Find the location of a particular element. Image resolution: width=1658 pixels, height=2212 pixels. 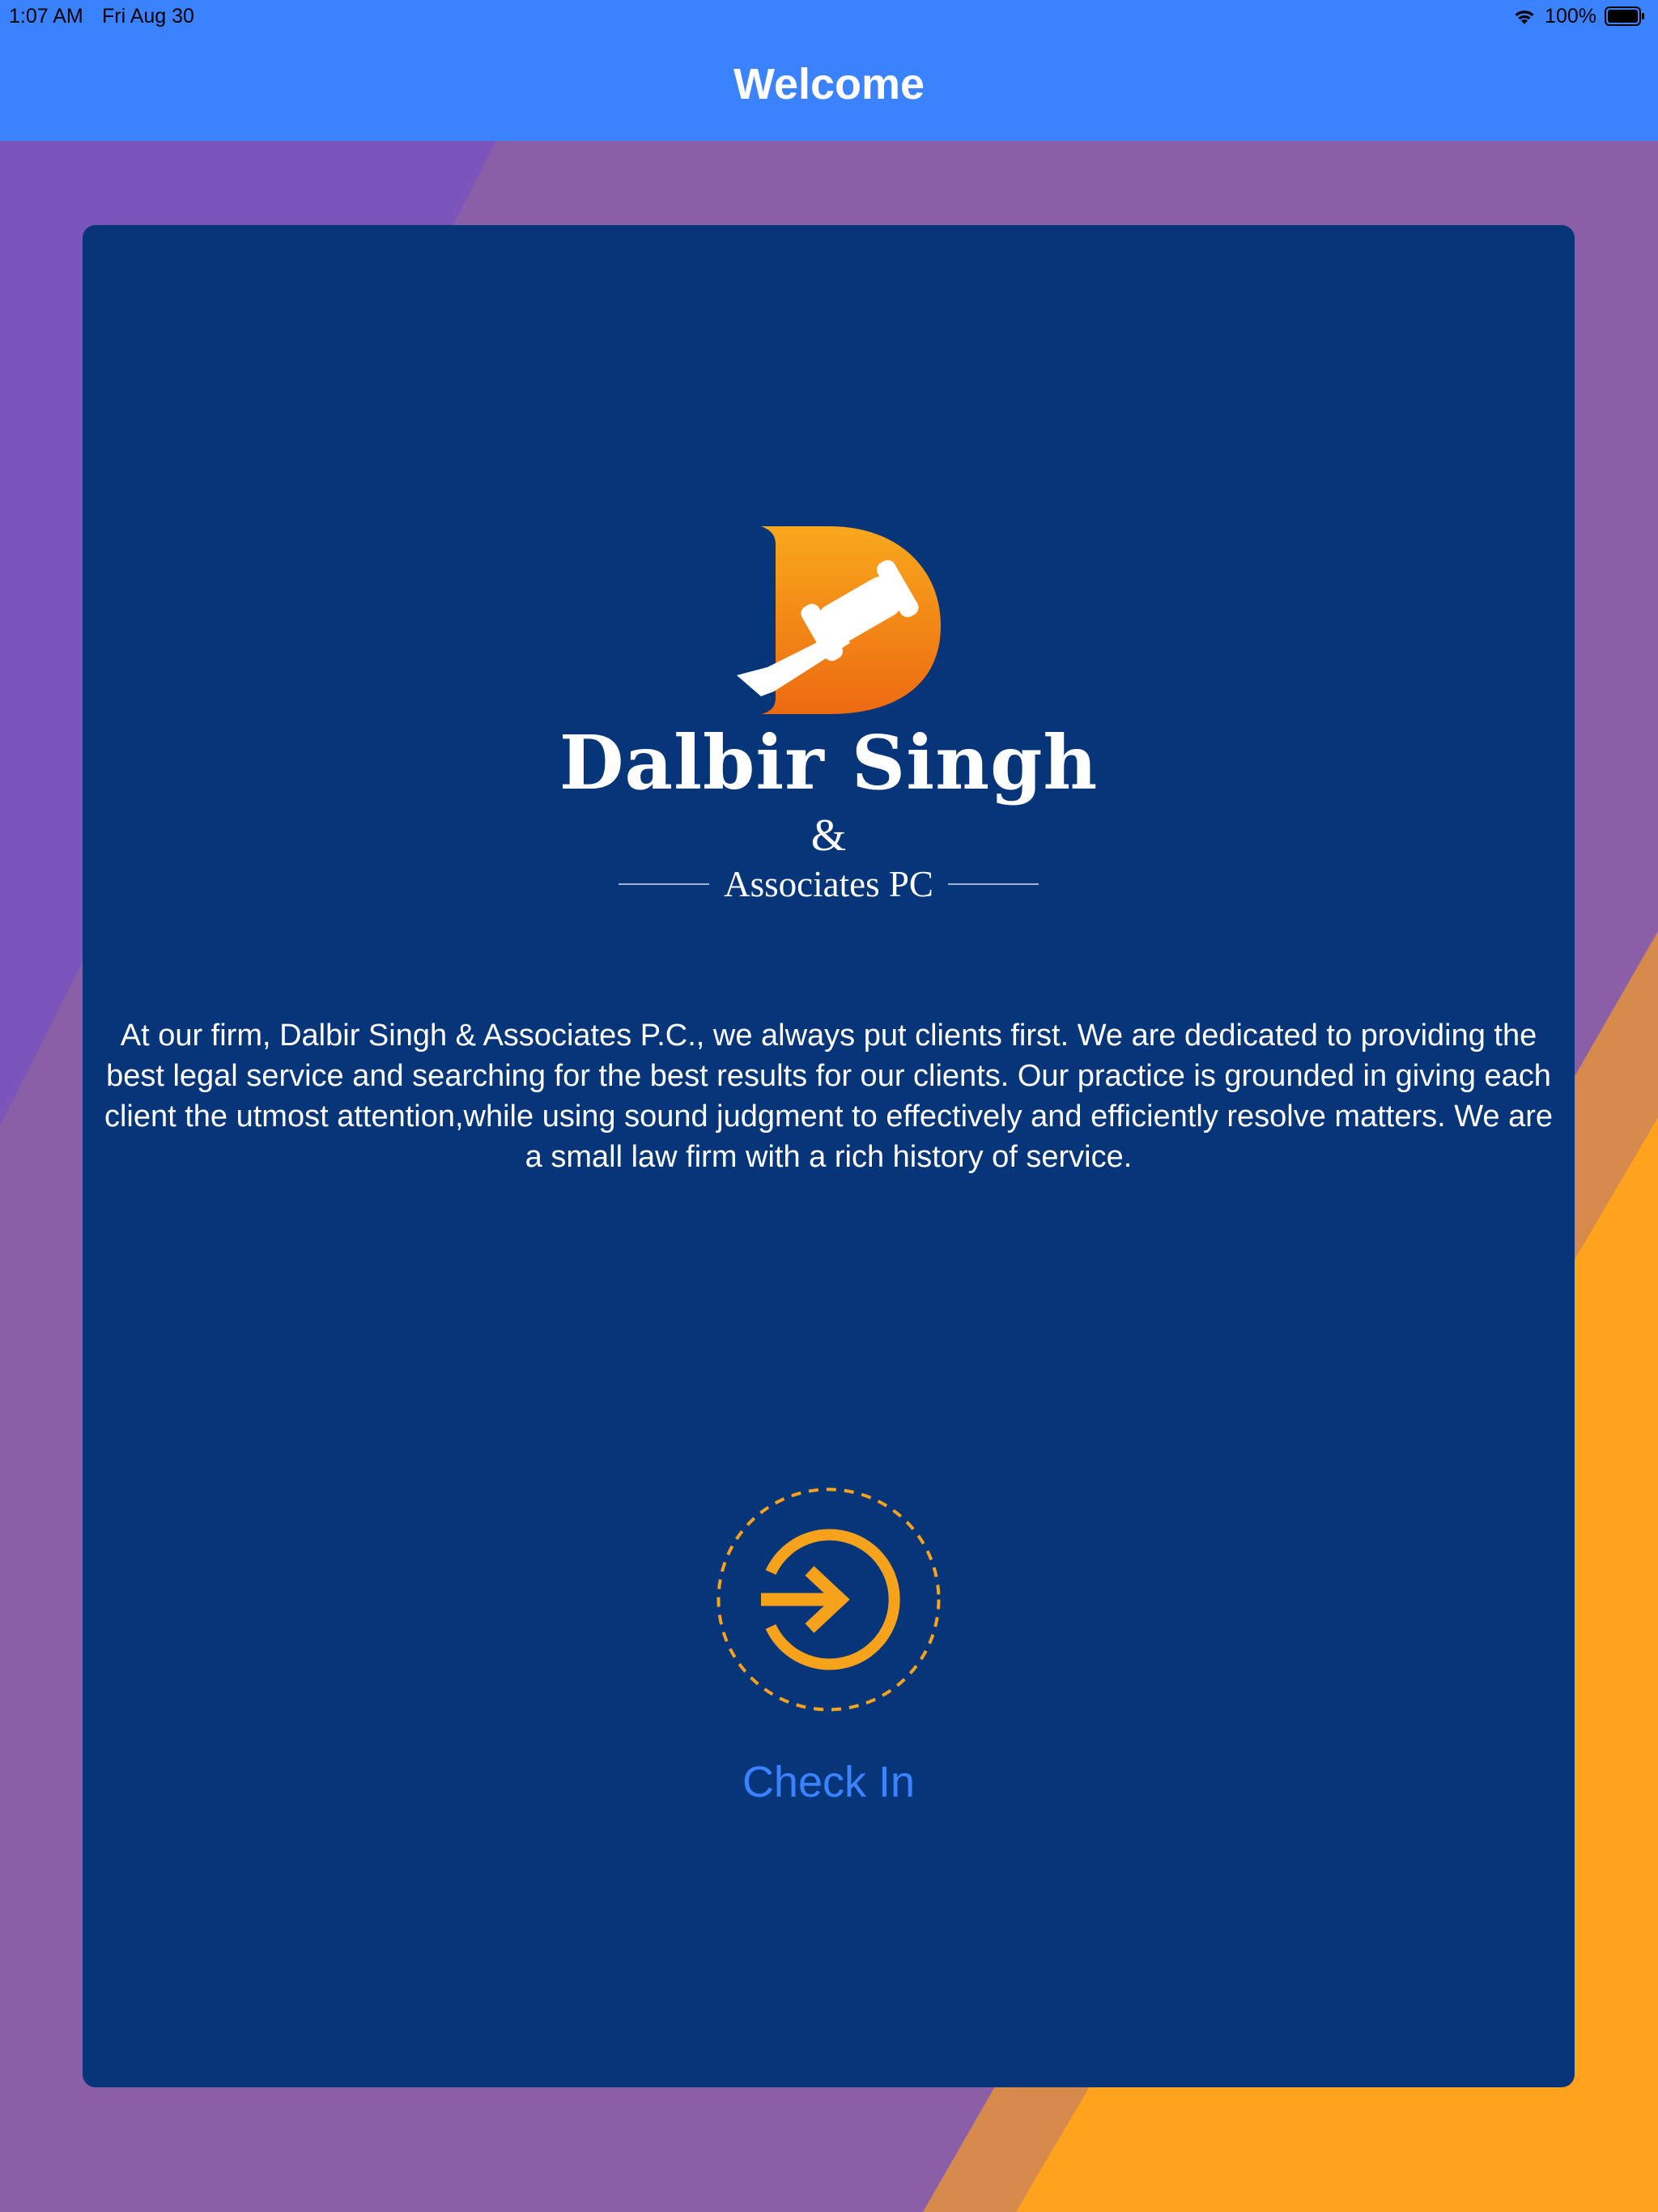

sign-in-arrow-icon is located at coordinates (828, 1599).